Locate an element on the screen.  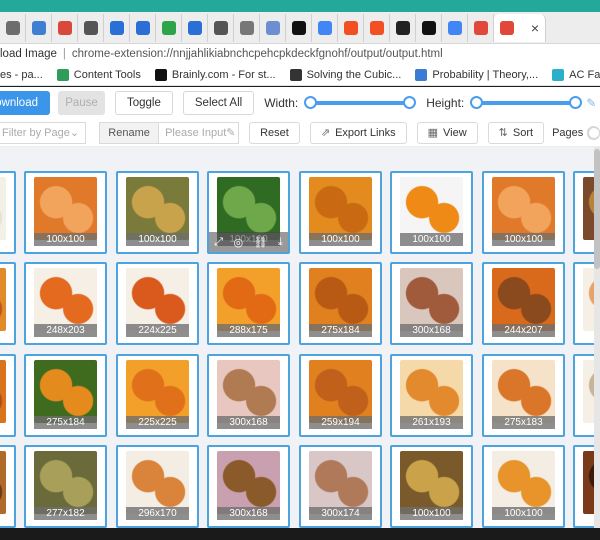
image-card: 277x182 is located at coordinates (65, 486).